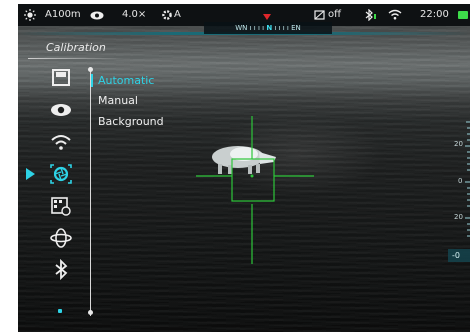 Image resolution: width=470 pixels, height=332 pixels. I want to click on bluetooth-status-icon, so click(370, 15).